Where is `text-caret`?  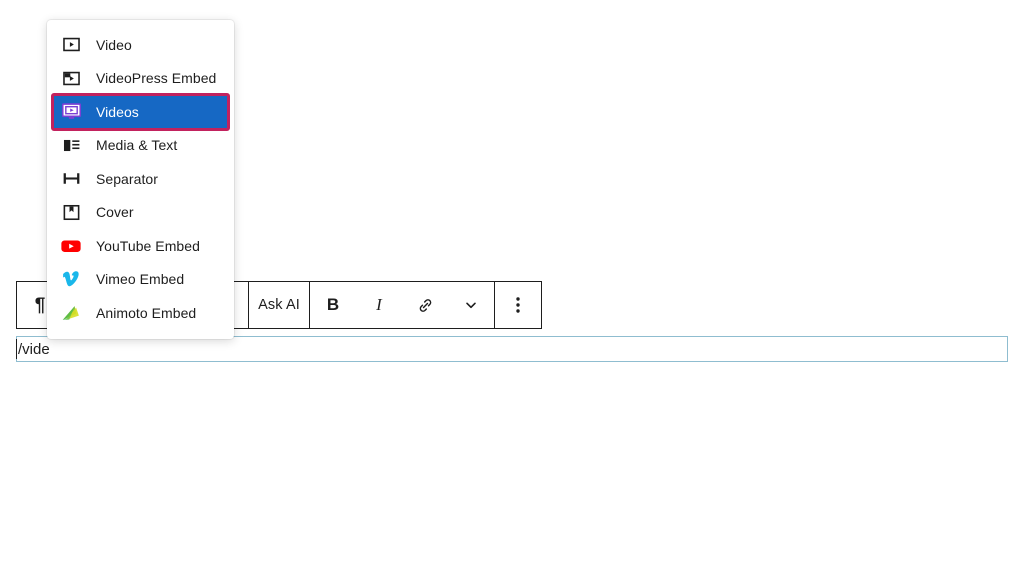 text-caret is located at coordinates (16, 349).